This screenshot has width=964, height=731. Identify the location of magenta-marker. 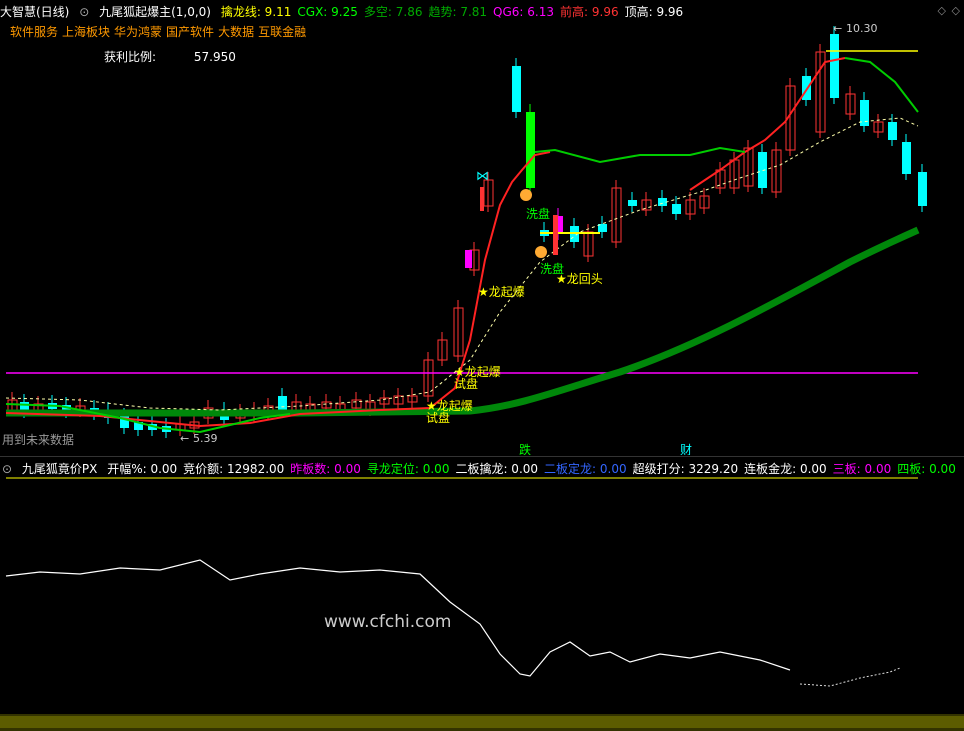
(468, 259).